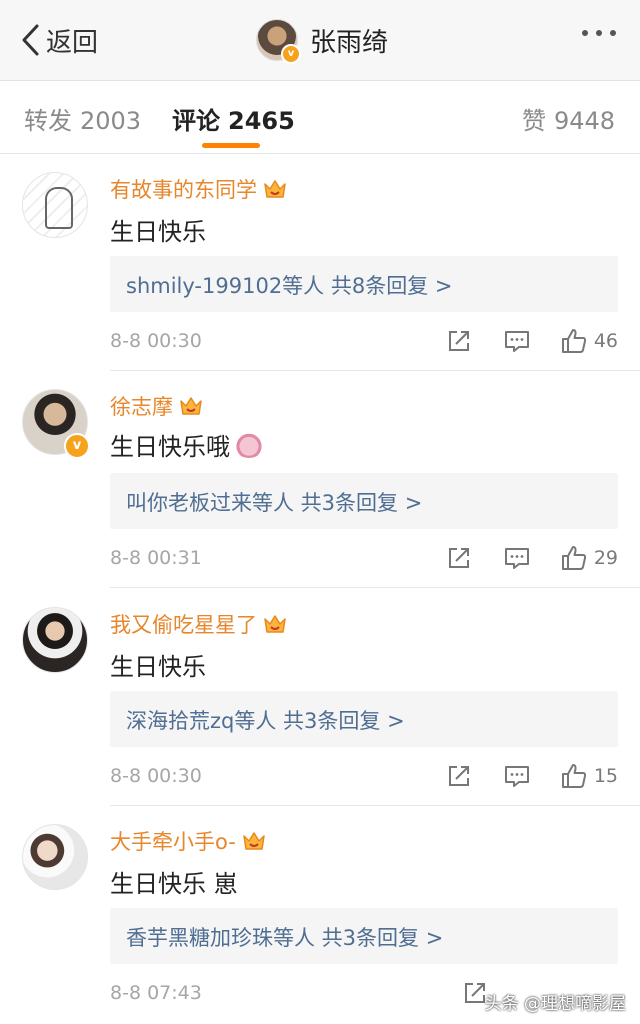 The height and width of the screenshot is (1024, 640). Describe the element at coordinates (605, 341) in the screenshot. I see `like-count: 46` at that location.